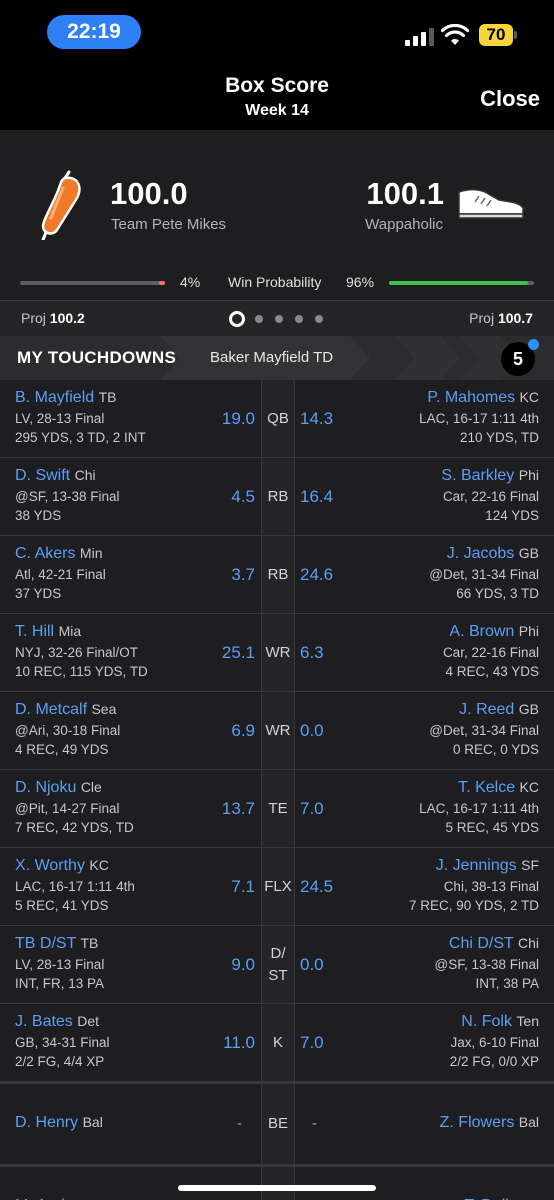  What do you see at coordinates (471, 397) in the screenshot?
I see `right-player-name-text: P. Mahomes` at bounding box center [471, 397].